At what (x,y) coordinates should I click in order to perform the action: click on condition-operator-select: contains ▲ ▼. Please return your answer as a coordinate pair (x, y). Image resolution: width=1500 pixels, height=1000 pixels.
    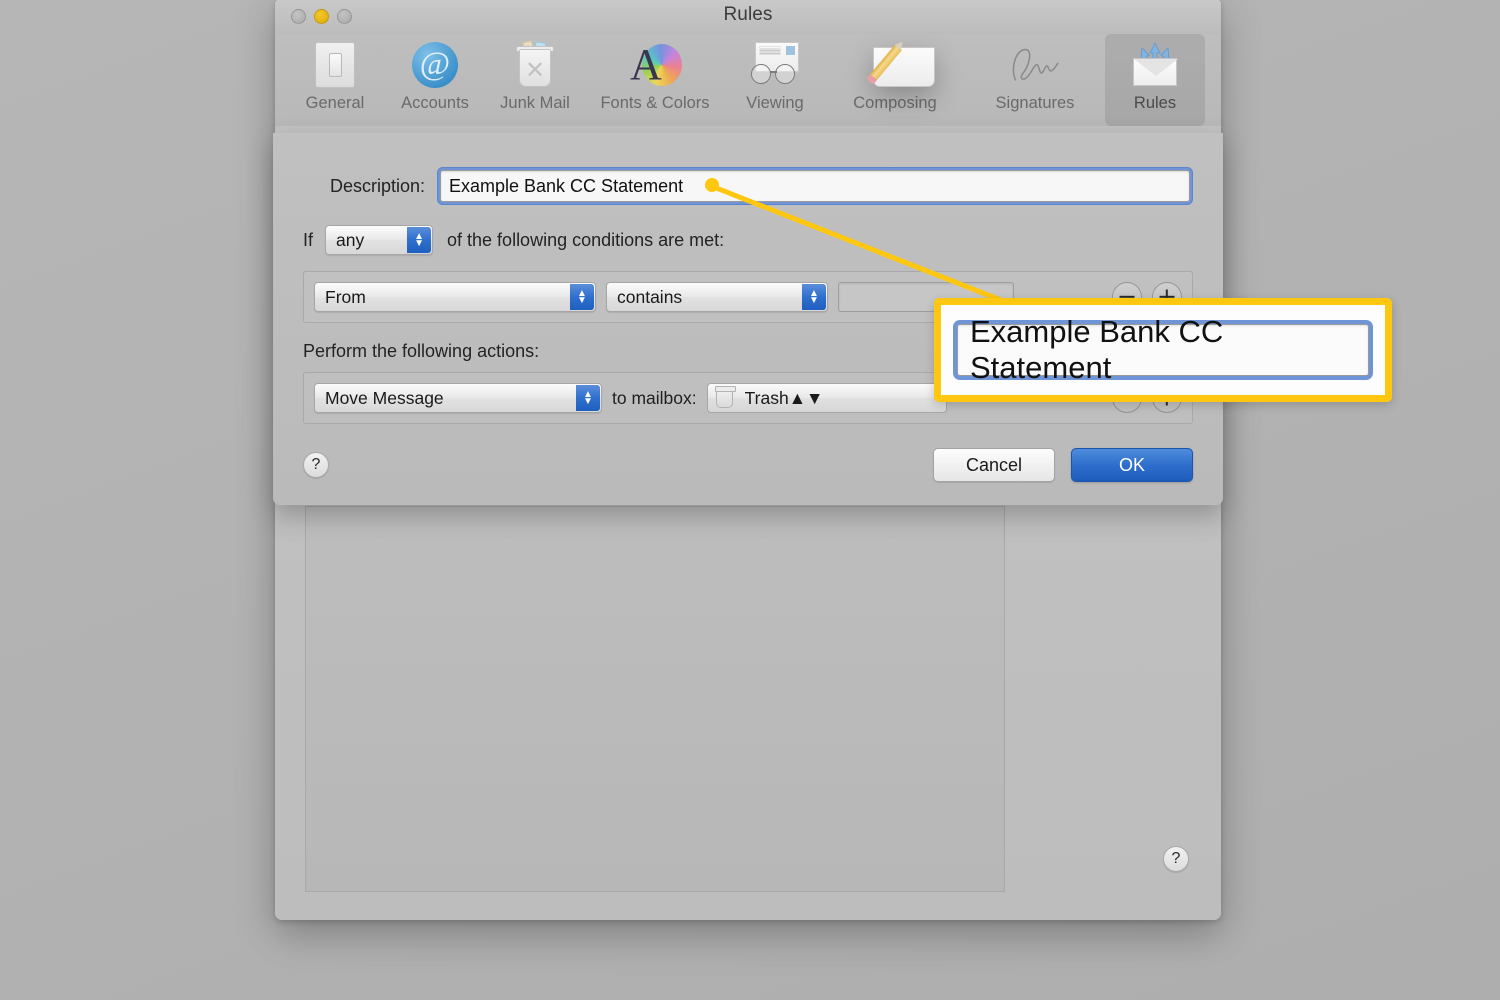
    Looking at the image, I should click on (717, 297).